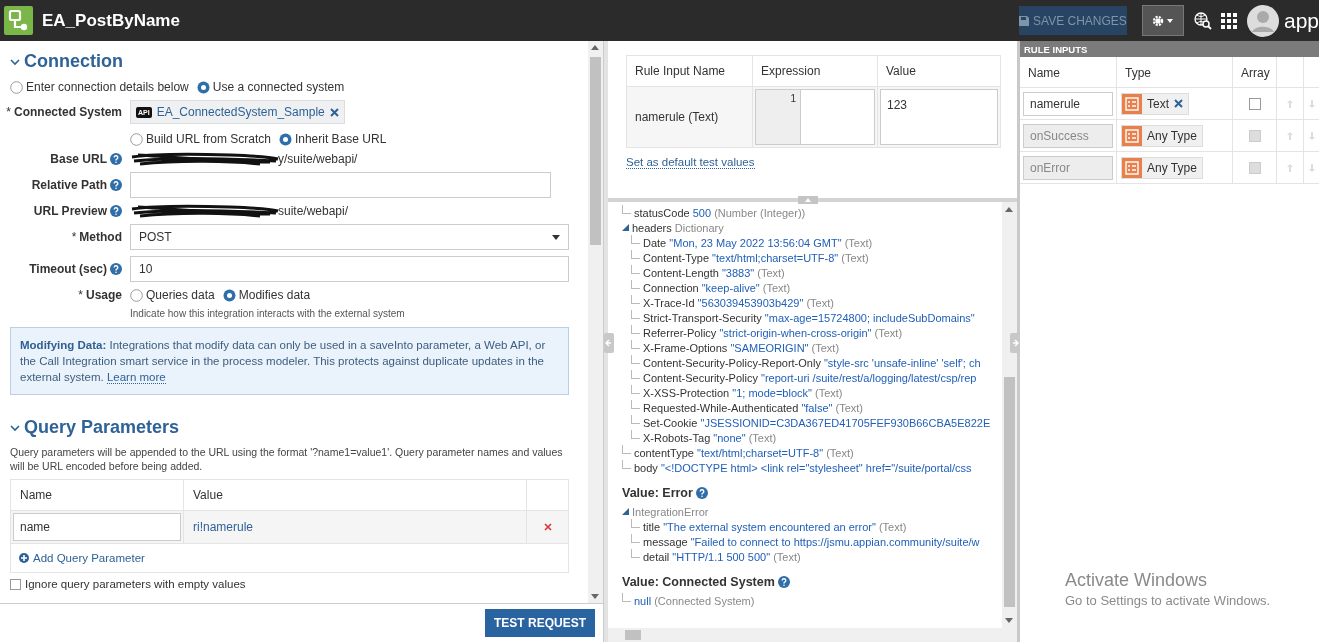 This screenshot has width=1319, height=642. I want to click on expression-editor: 1, so click(815, 117).